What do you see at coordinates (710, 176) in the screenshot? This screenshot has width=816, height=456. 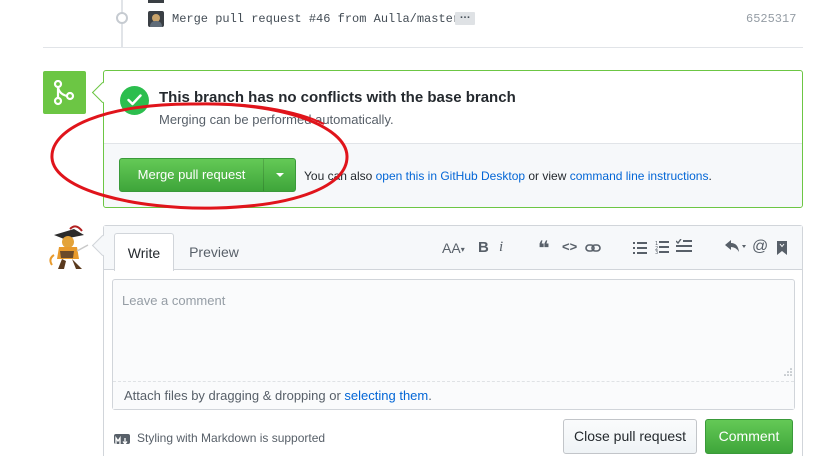 I see `merge-help-suffix: .` at bounding box center [710, 176].